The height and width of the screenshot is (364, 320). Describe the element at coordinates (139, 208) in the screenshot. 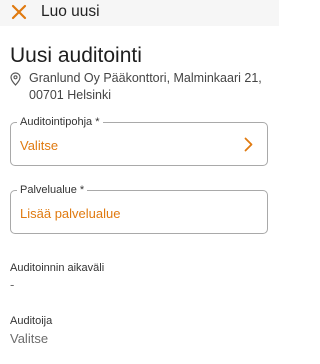

I see `service-area-field: Palvelualue * Lisää palvelualue` at that location.